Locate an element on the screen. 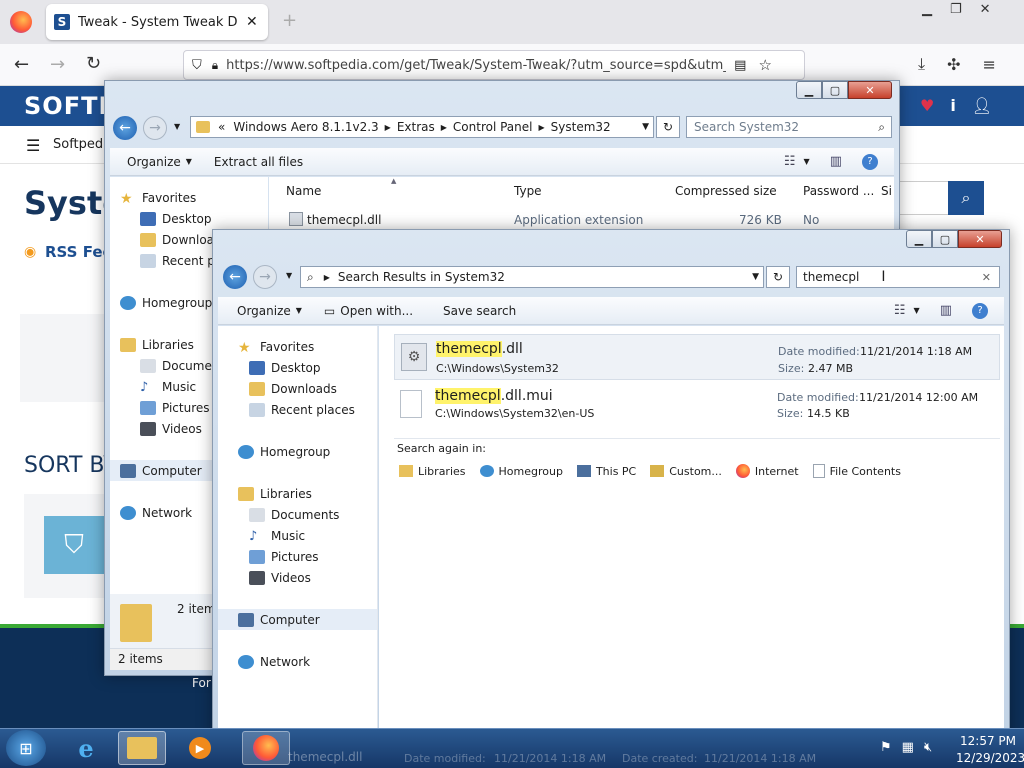 The width and height of the screenshot is (1024, 768). bookmark-star-icon: ☆ is located at coordinates (764, 65).